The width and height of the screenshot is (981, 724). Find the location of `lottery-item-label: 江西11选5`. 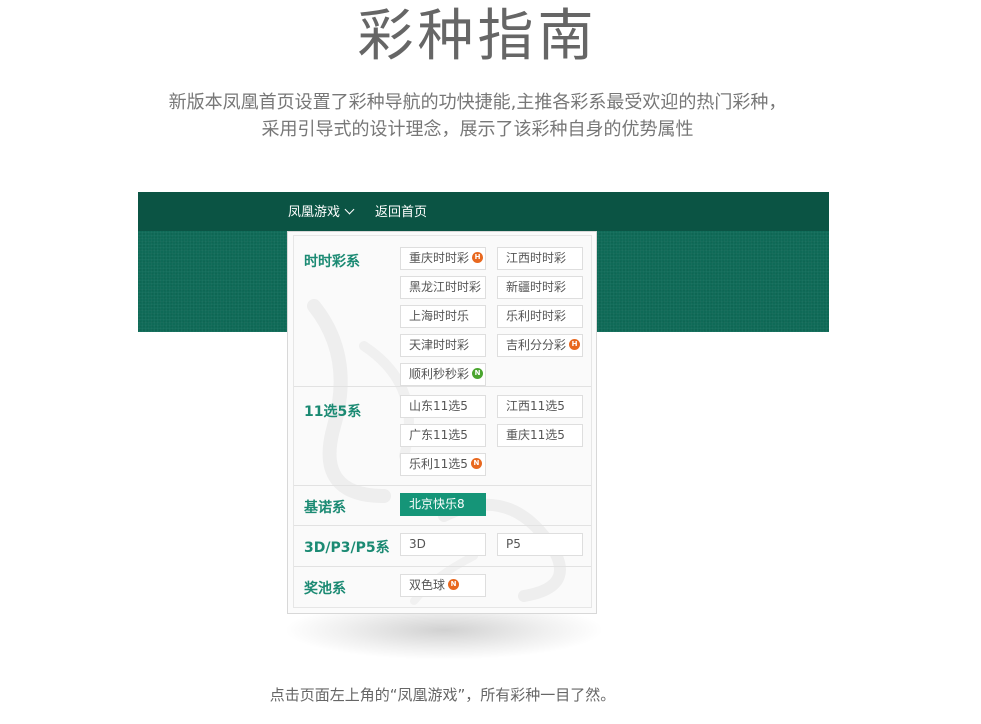

lottery-item-label: 江西11选5 is located at coordinates (535, 406).